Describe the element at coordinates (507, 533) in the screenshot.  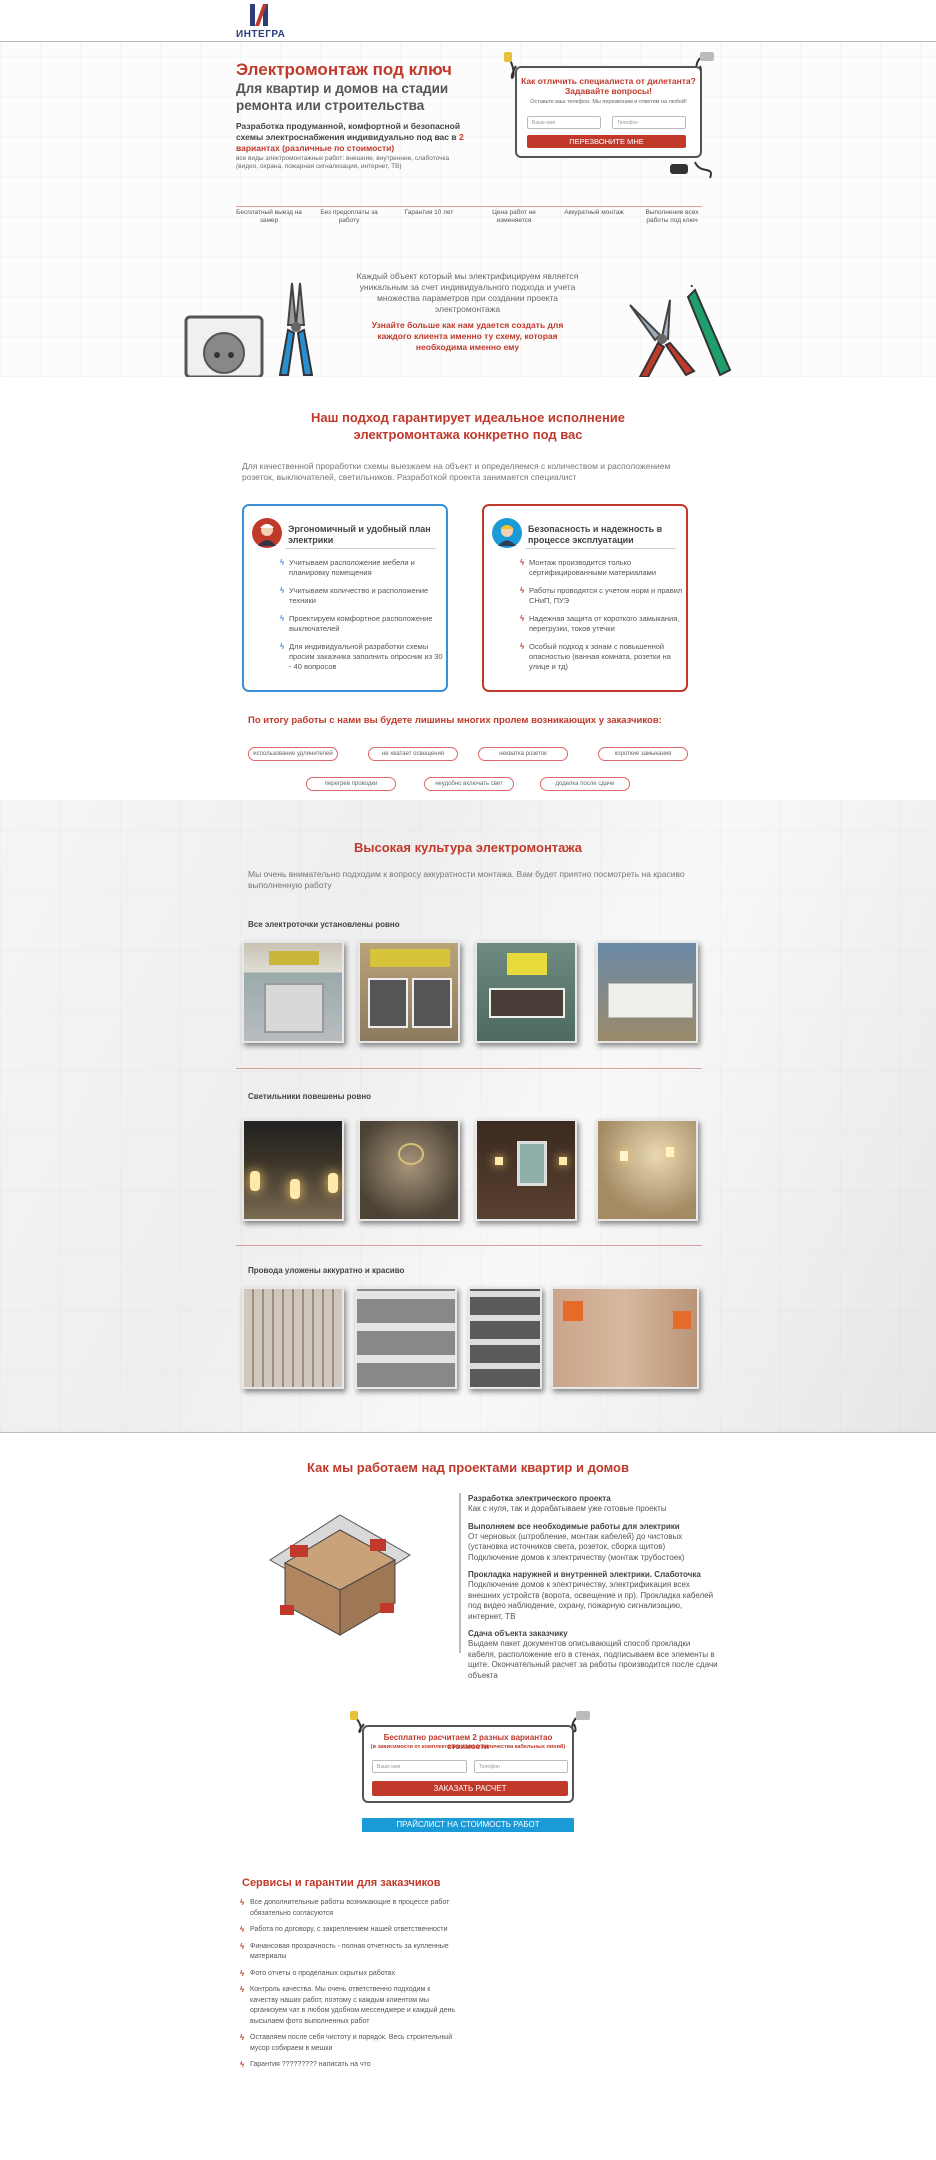
I see `safety-avatar-icon` at that location.